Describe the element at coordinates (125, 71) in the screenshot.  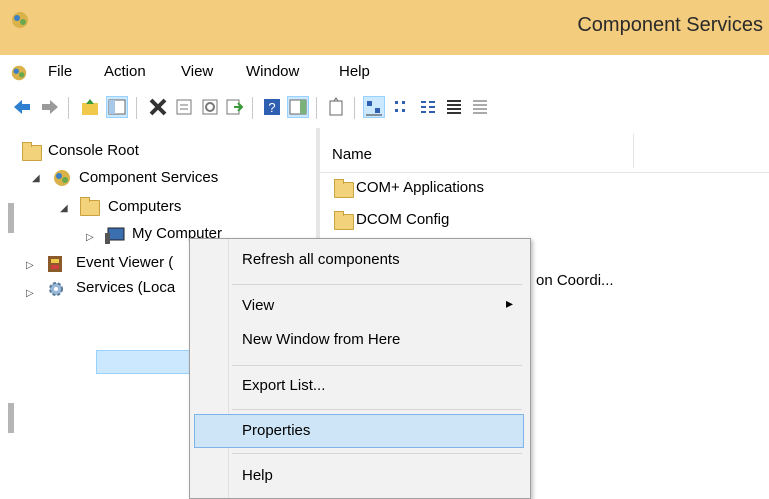
I see `menu-action: Action` at that location.